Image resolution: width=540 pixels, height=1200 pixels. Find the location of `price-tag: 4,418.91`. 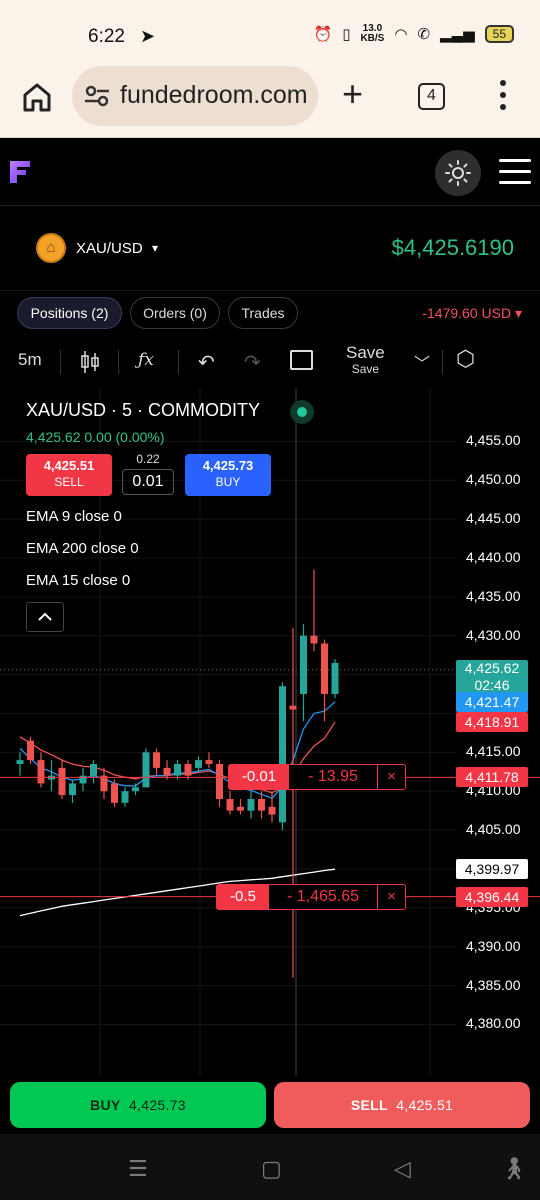

price-tag: 4,418.91 is located at coordinates (492, 721).